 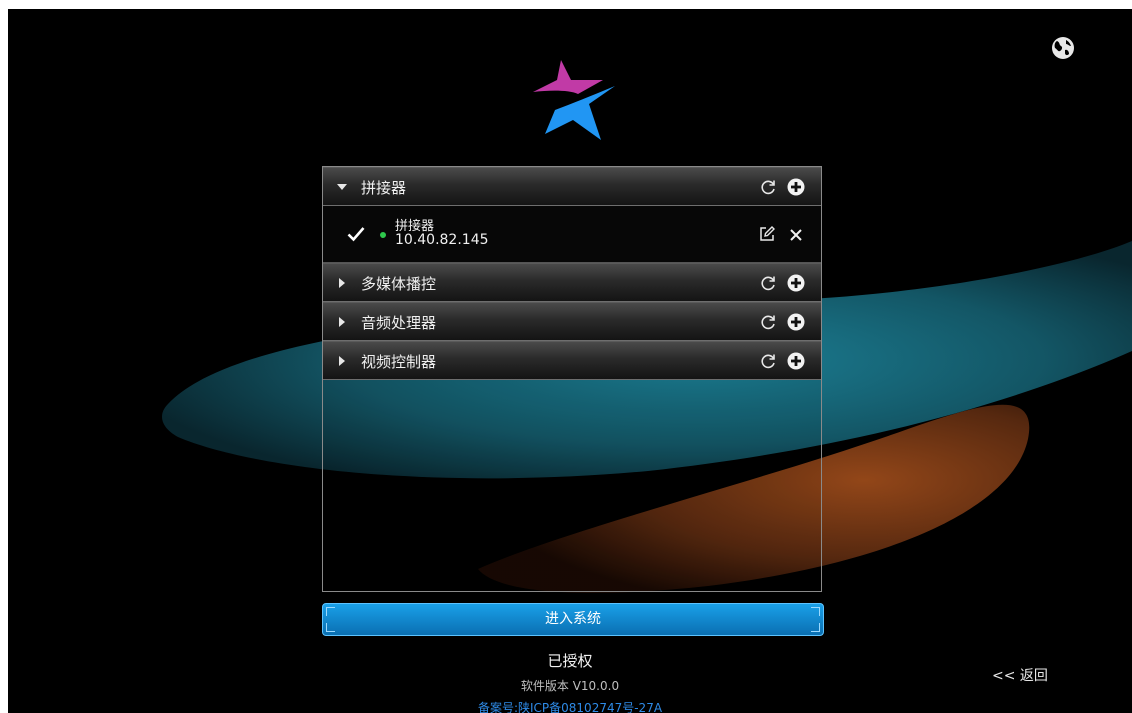 What do you see at coordinates (399, 362) in the screenshot?
I see `group-title: 视频控制器` at bounding box center [399, 362].